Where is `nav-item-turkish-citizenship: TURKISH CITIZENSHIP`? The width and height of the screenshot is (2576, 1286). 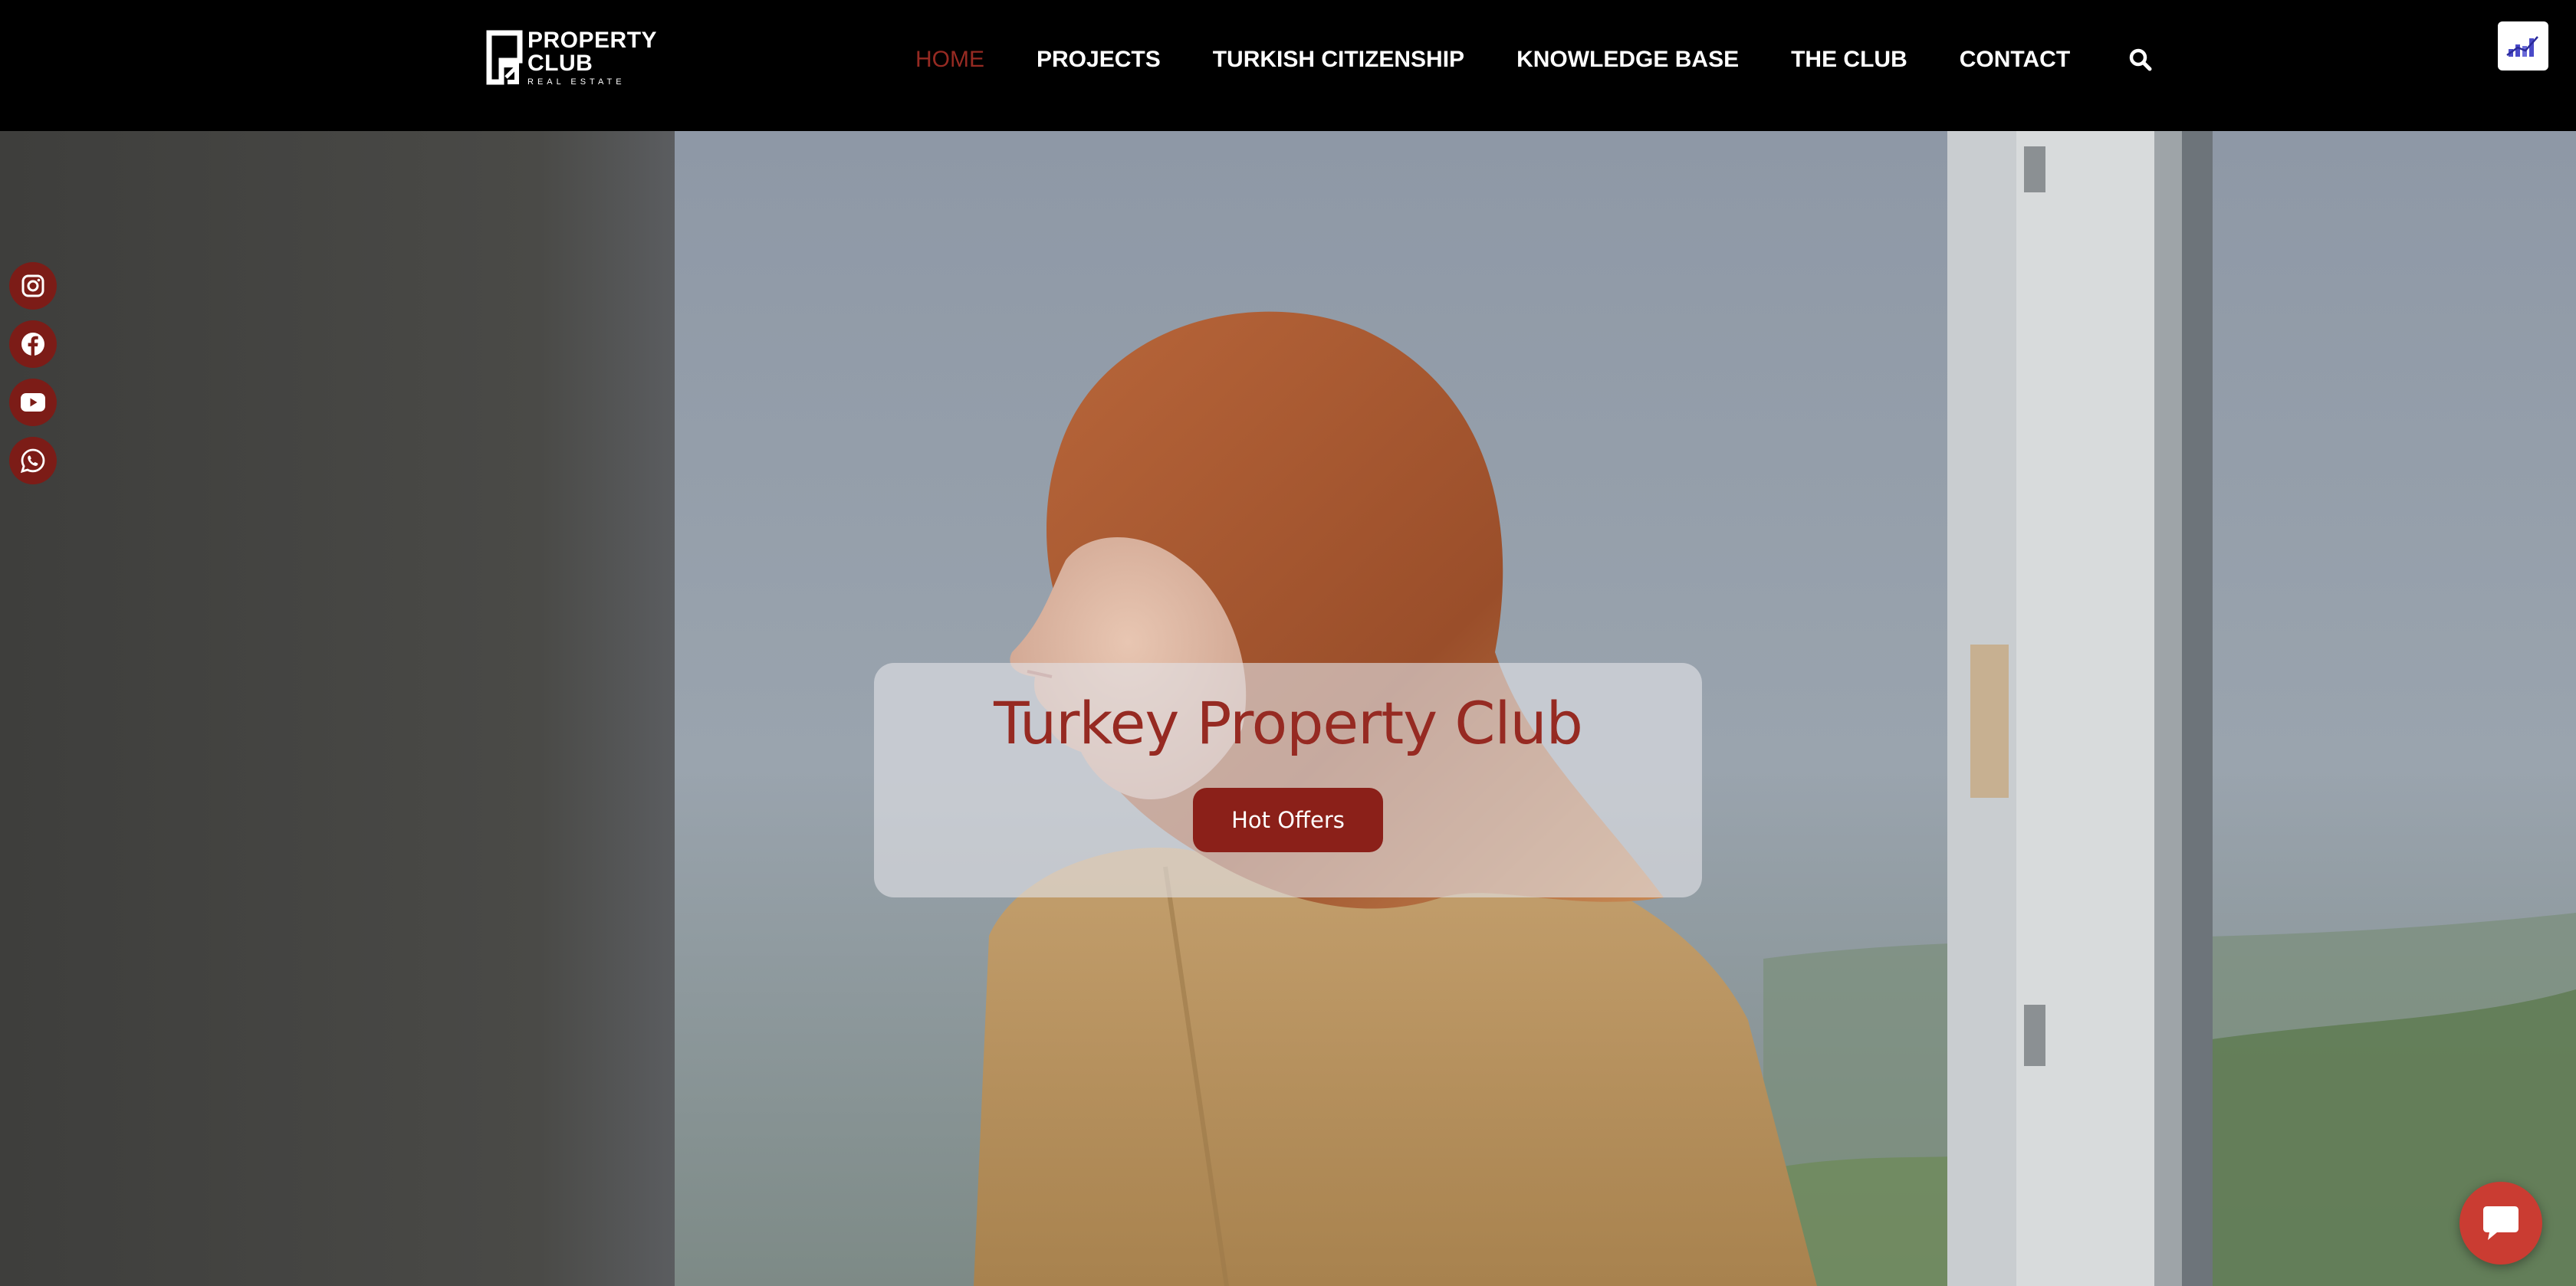
nav-item-turkish-citizenship: TURKISH CITIZENSHIP is located at coordinates (1338, 60).